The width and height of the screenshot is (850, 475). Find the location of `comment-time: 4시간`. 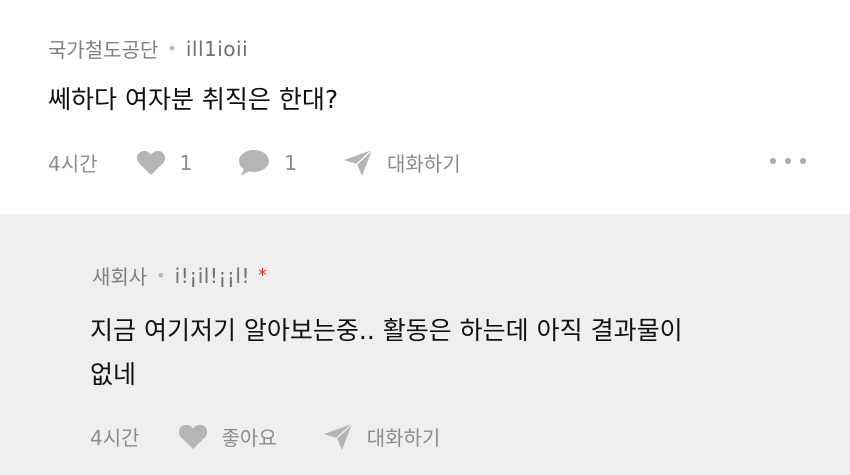

comment-time: 4시간 is located at coordinates (73, 164).